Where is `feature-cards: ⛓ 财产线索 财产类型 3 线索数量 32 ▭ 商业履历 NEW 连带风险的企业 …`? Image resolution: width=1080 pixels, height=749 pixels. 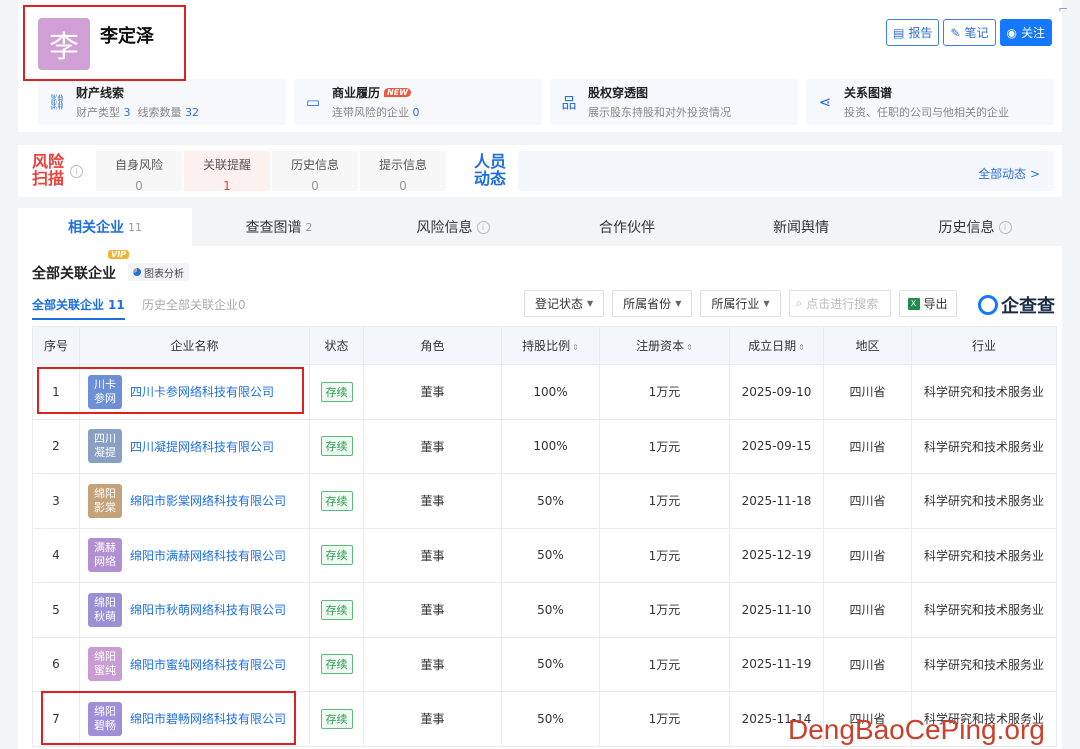
feature-cards: ⛓ 财产线索 财产类型 3 线索数量 32 ▭ 商业履历 NEW 连带风险的企业 … is located at coordinates (546, 102).